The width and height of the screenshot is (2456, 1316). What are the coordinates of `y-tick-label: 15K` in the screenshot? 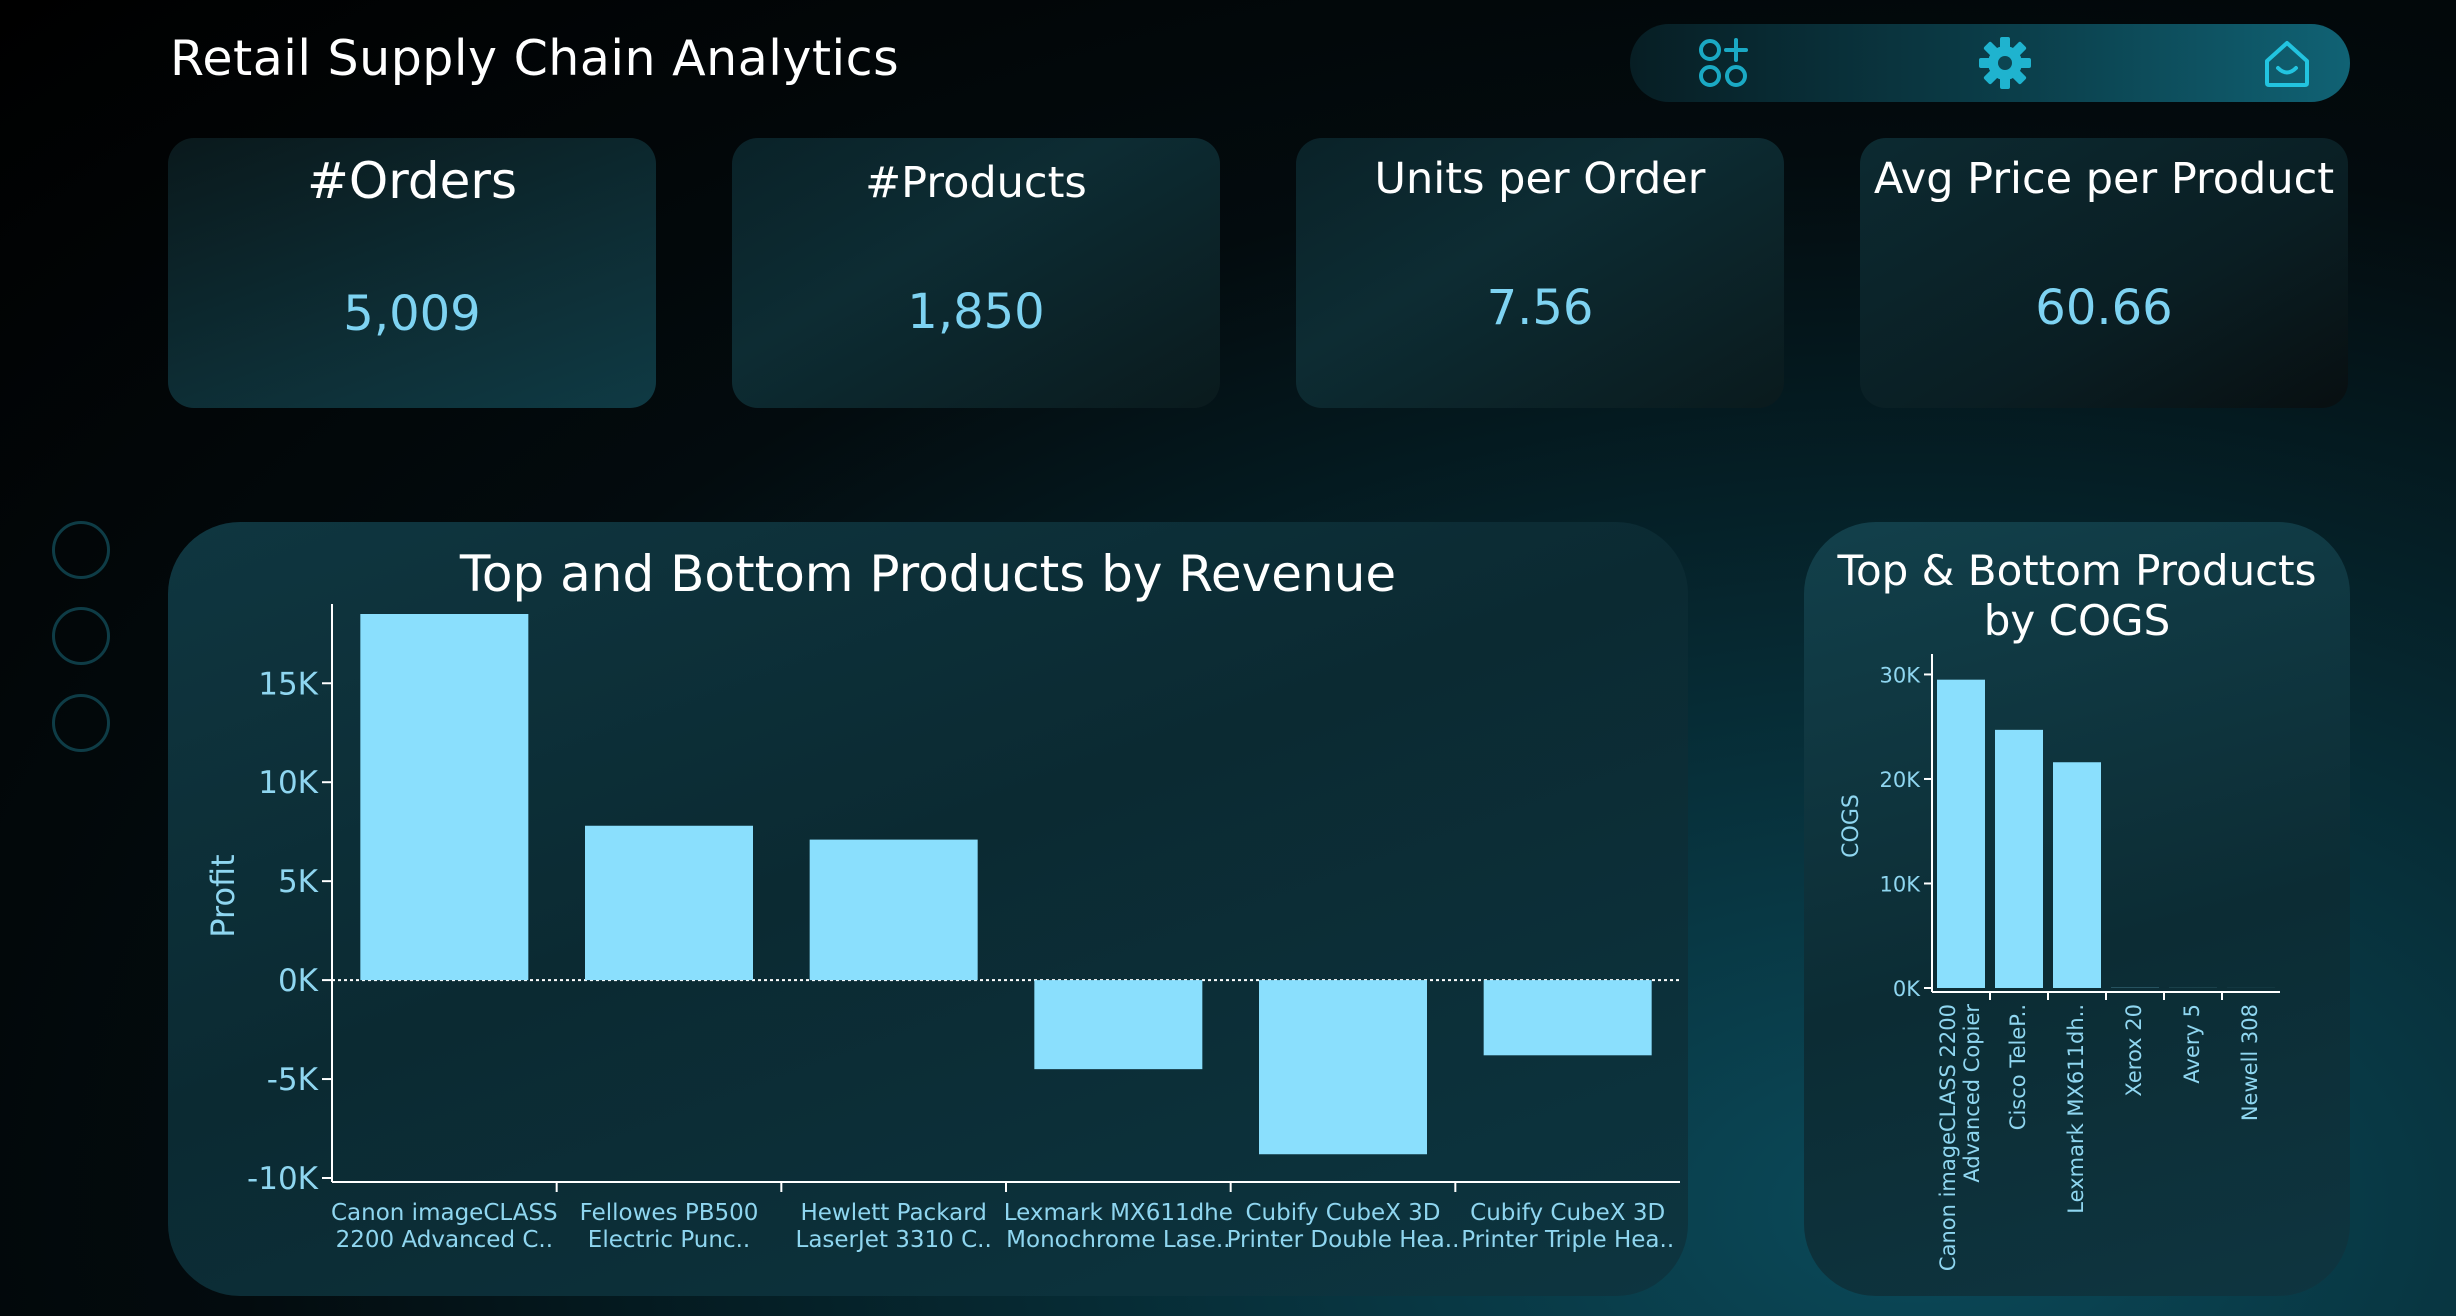 It's located at (288, 684).